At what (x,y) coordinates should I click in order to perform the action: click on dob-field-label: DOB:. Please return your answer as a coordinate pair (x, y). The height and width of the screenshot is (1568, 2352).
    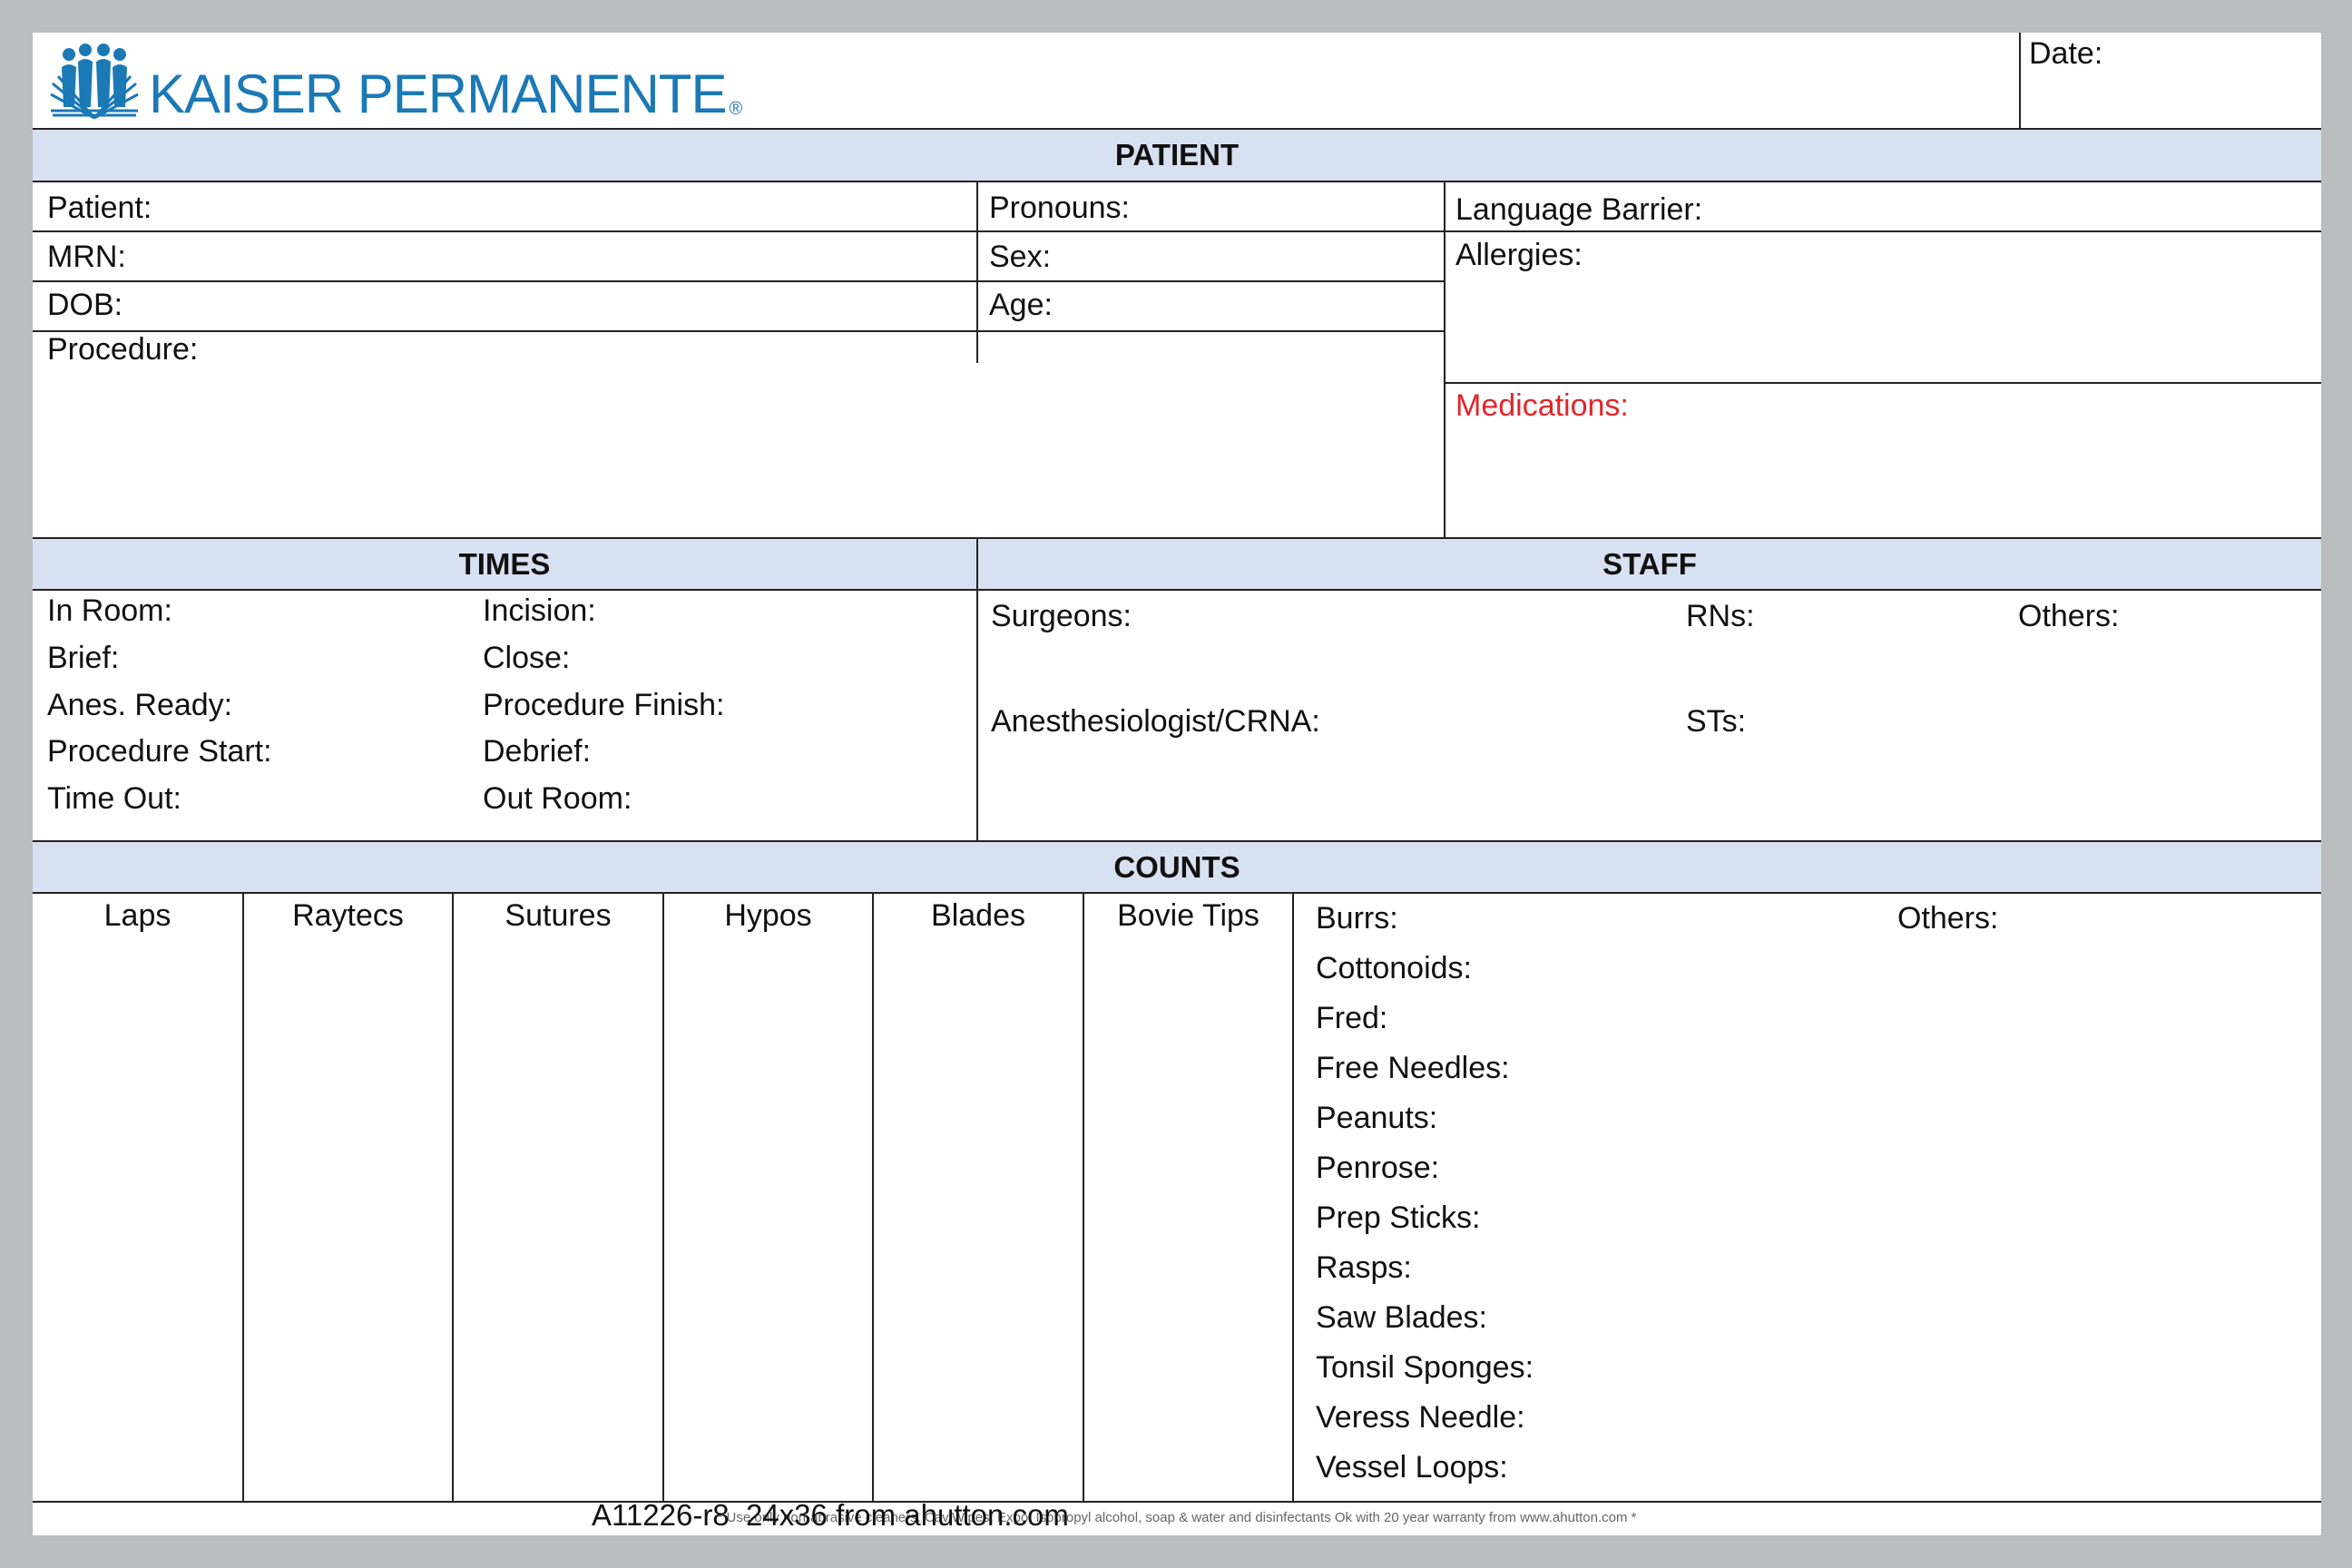
    Looking at the image, I should click on (85, 305).